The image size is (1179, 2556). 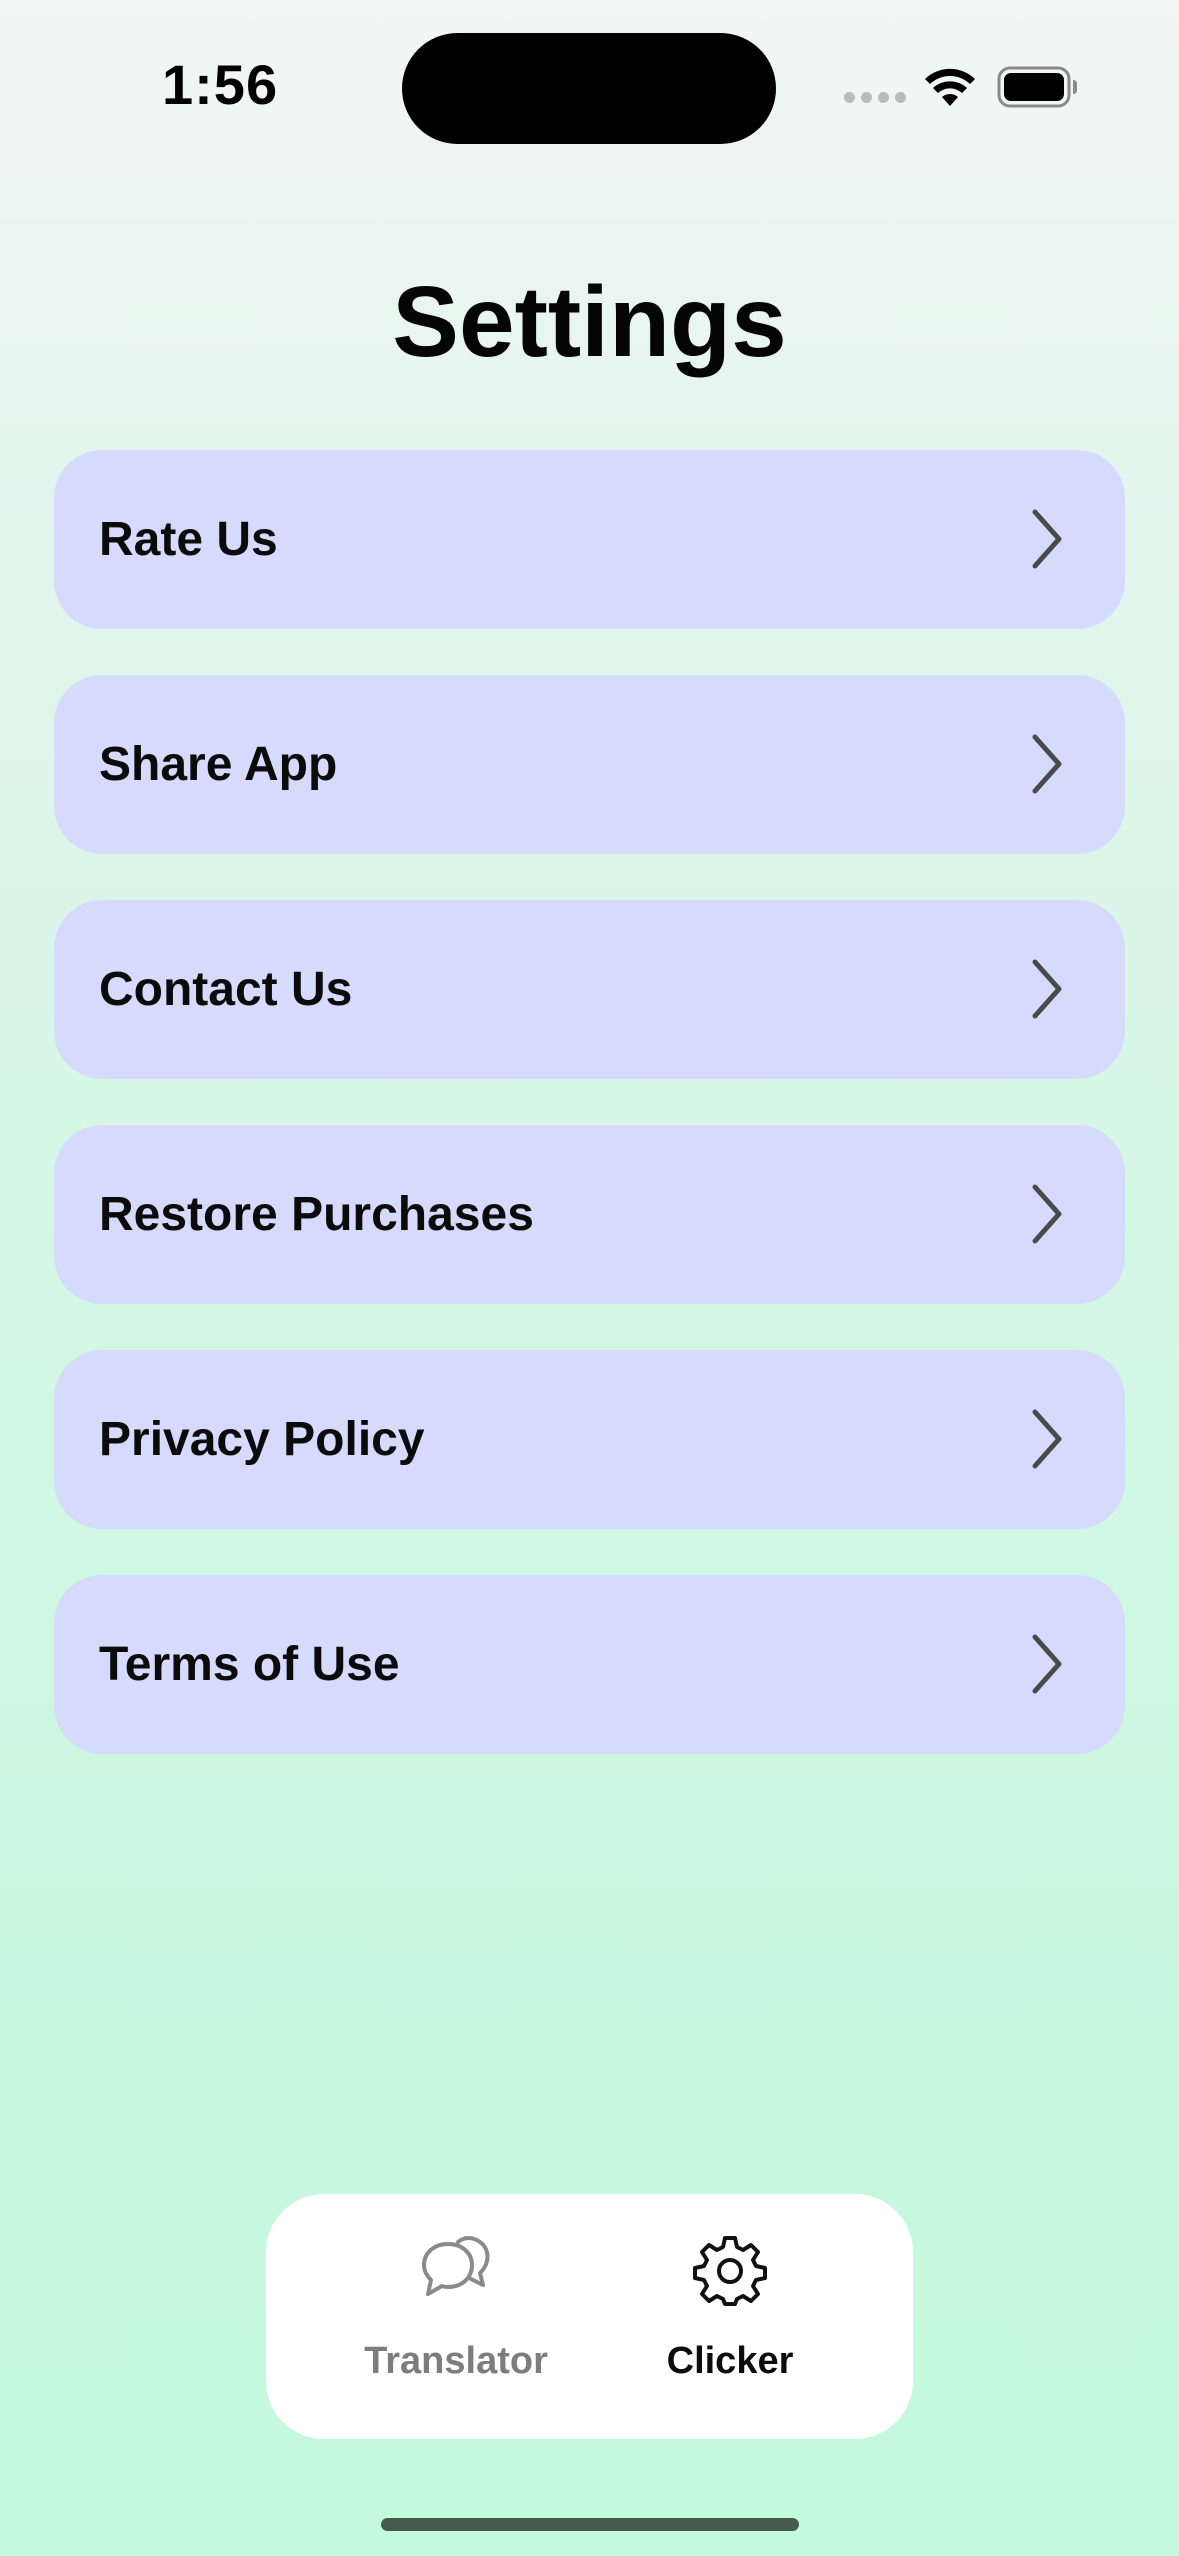 I want to click on menu-item-label: Privacy Policy, so click(x=262, y=1439).